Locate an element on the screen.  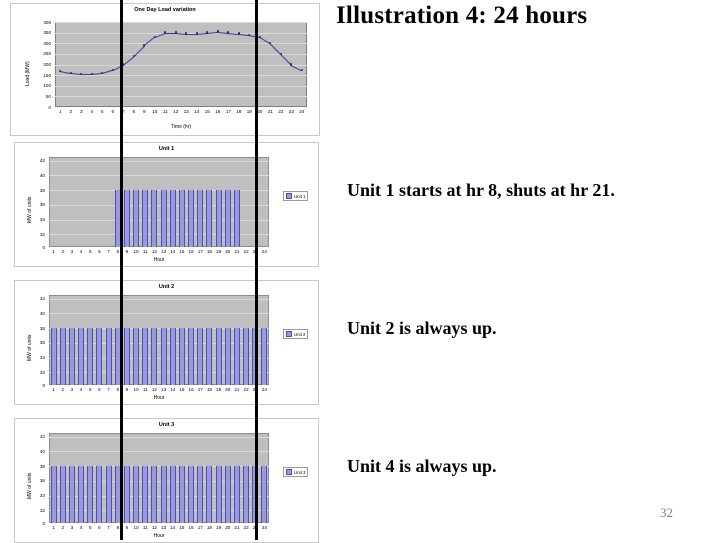
vertical-rule-right is located at coordinates (256, 270).